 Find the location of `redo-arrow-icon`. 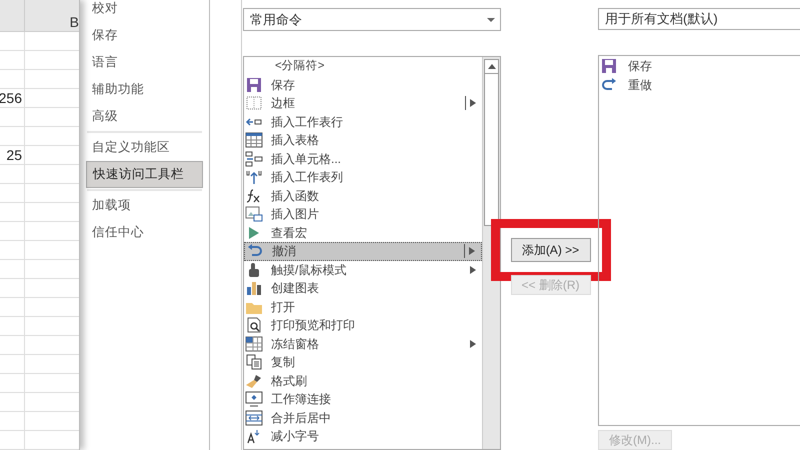

redo-arrow-icon is located at coordinates (609, 84).